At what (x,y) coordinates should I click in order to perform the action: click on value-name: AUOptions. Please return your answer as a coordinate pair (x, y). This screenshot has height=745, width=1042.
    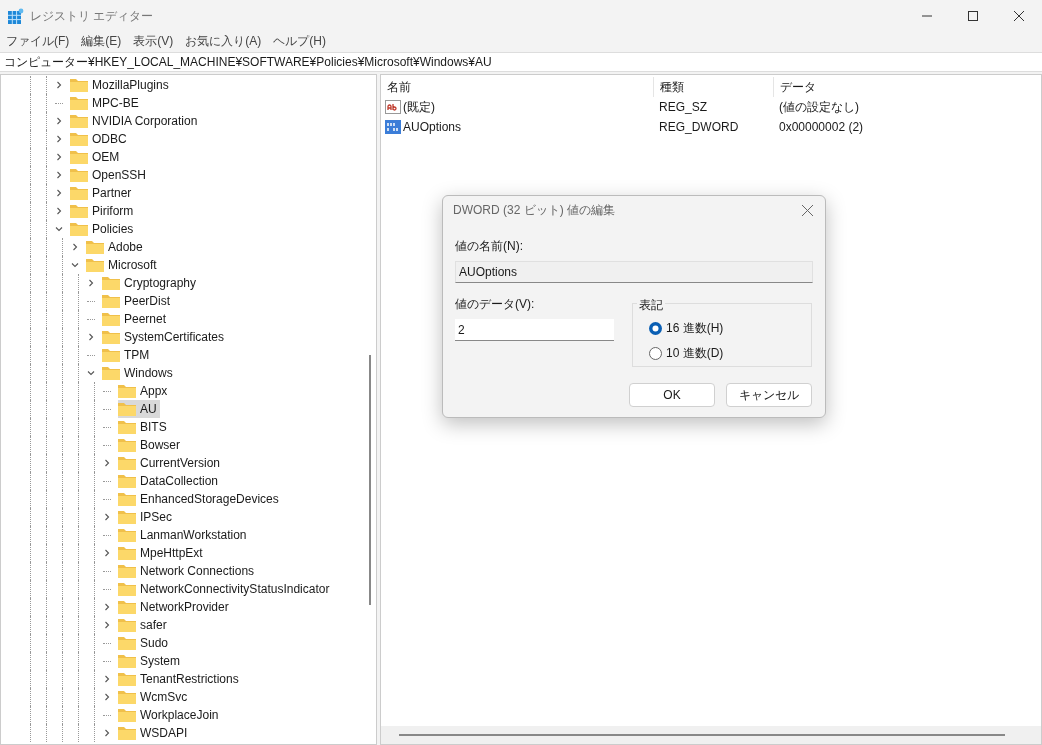
    Looking at the image, I should click on (432, 127).